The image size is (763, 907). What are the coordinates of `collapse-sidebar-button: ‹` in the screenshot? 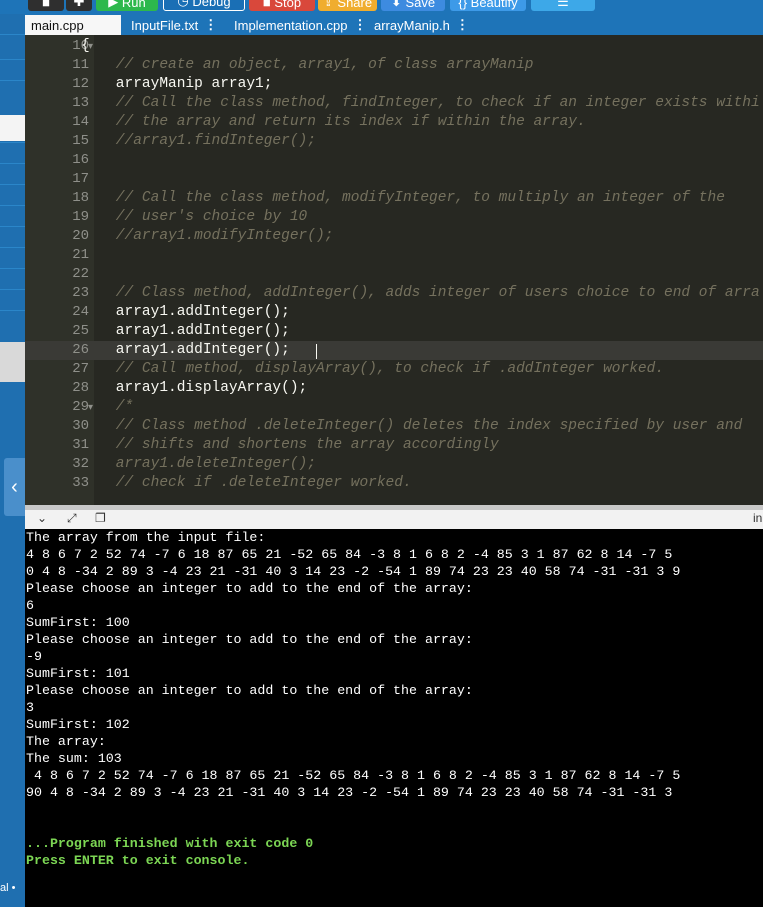 It's located at (14, 487).